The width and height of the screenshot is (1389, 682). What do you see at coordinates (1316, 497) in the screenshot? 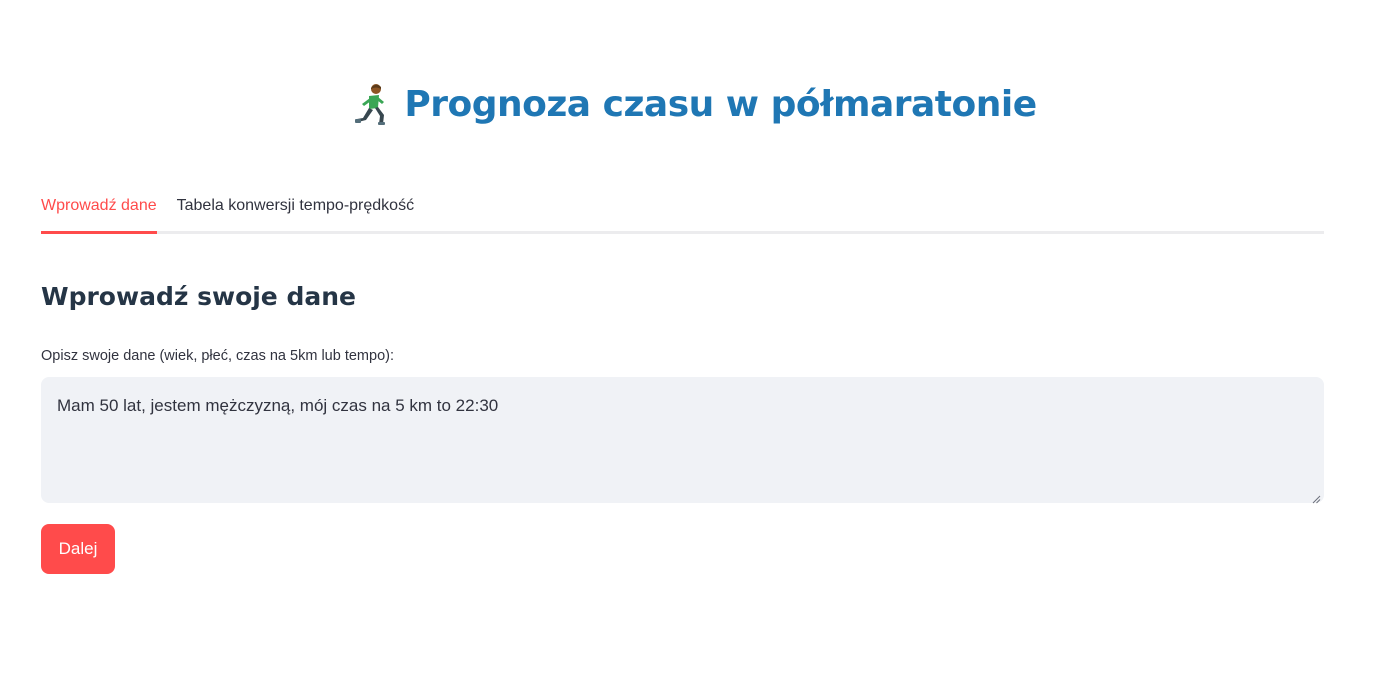
I see `resize-handle-icon` at bounding box center [1316, 497].